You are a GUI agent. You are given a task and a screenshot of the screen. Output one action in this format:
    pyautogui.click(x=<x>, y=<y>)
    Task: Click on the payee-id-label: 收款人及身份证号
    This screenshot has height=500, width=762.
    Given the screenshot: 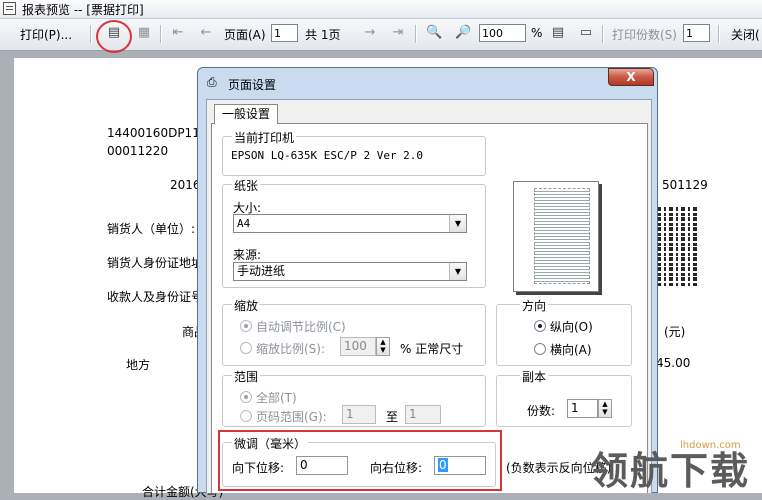 What is the action you would take?
    pyautogui.click(x=155, y=297)
    